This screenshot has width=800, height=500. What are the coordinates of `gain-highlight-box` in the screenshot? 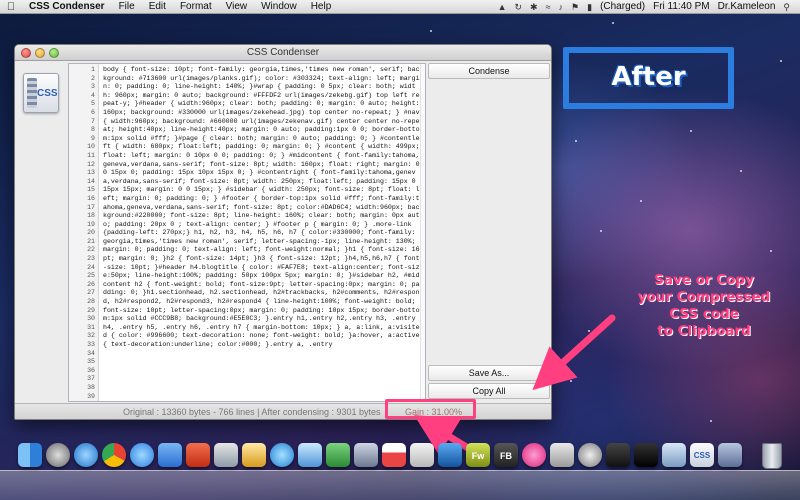 It's located at (430, 409).